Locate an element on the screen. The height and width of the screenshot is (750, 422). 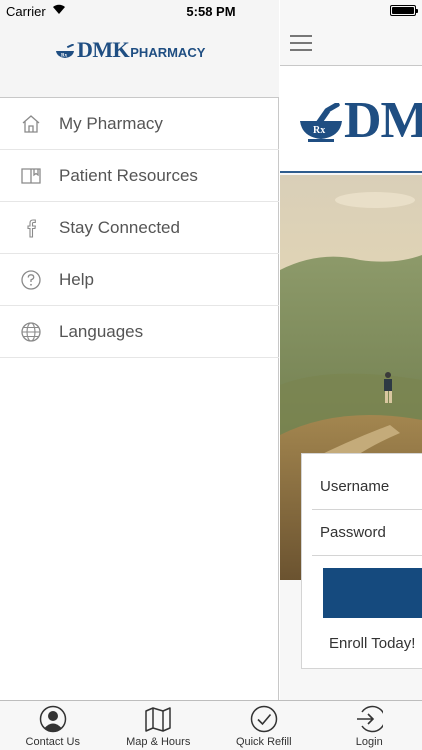
hamburger-menu-icon is located at coordinates (301, 43).